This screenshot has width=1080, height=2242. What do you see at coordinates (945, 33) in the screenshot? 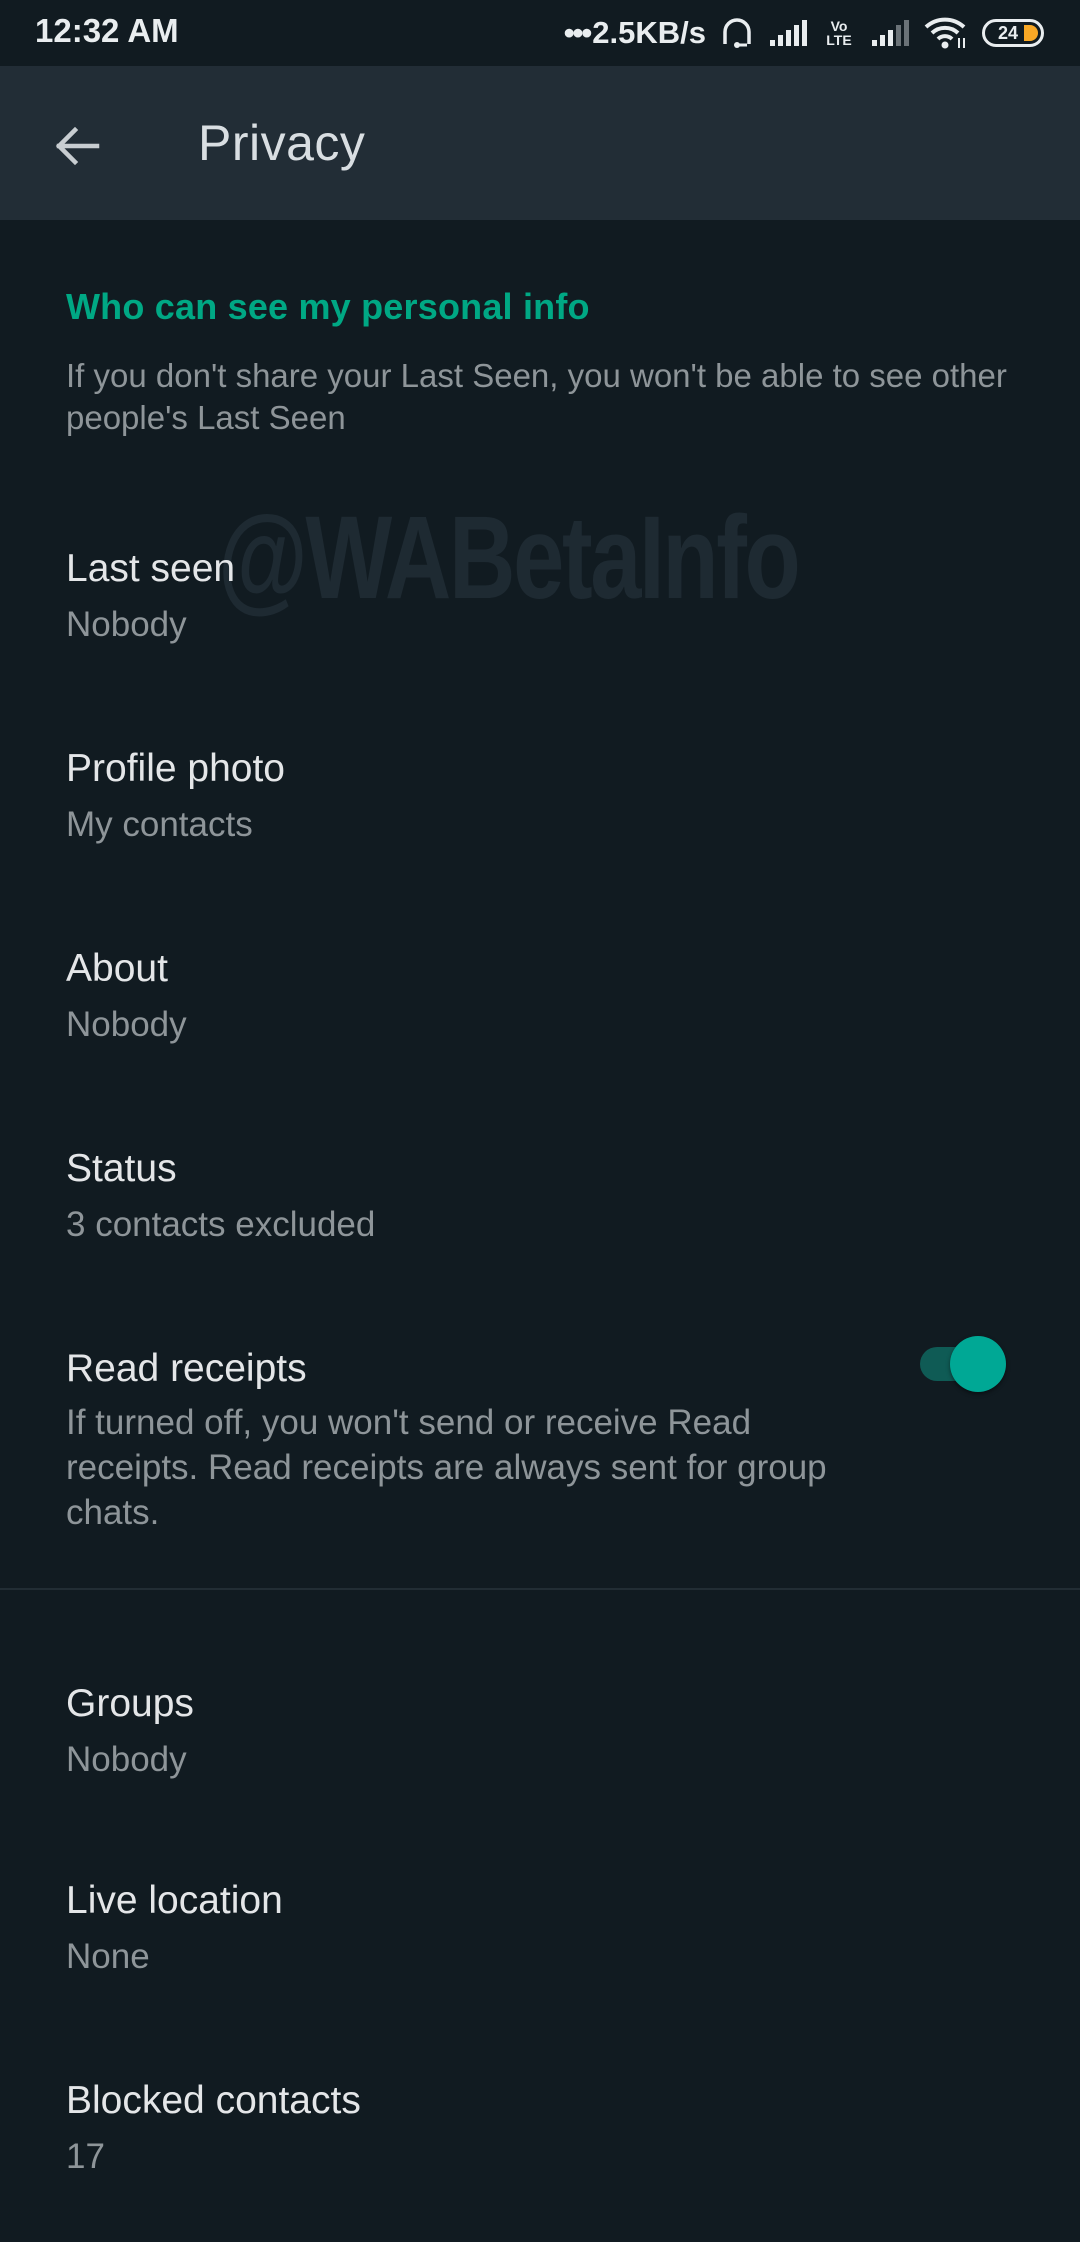
I see `wifi-icon` at bounding box center [945, 33].